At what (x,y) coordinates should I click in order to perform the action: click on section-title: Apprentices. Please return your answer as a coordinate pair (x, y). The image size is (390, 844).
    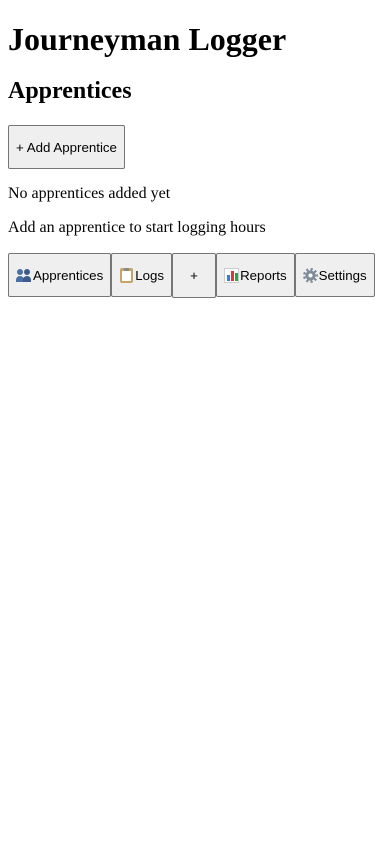
    Looking at the image, I should click on (70, 91).